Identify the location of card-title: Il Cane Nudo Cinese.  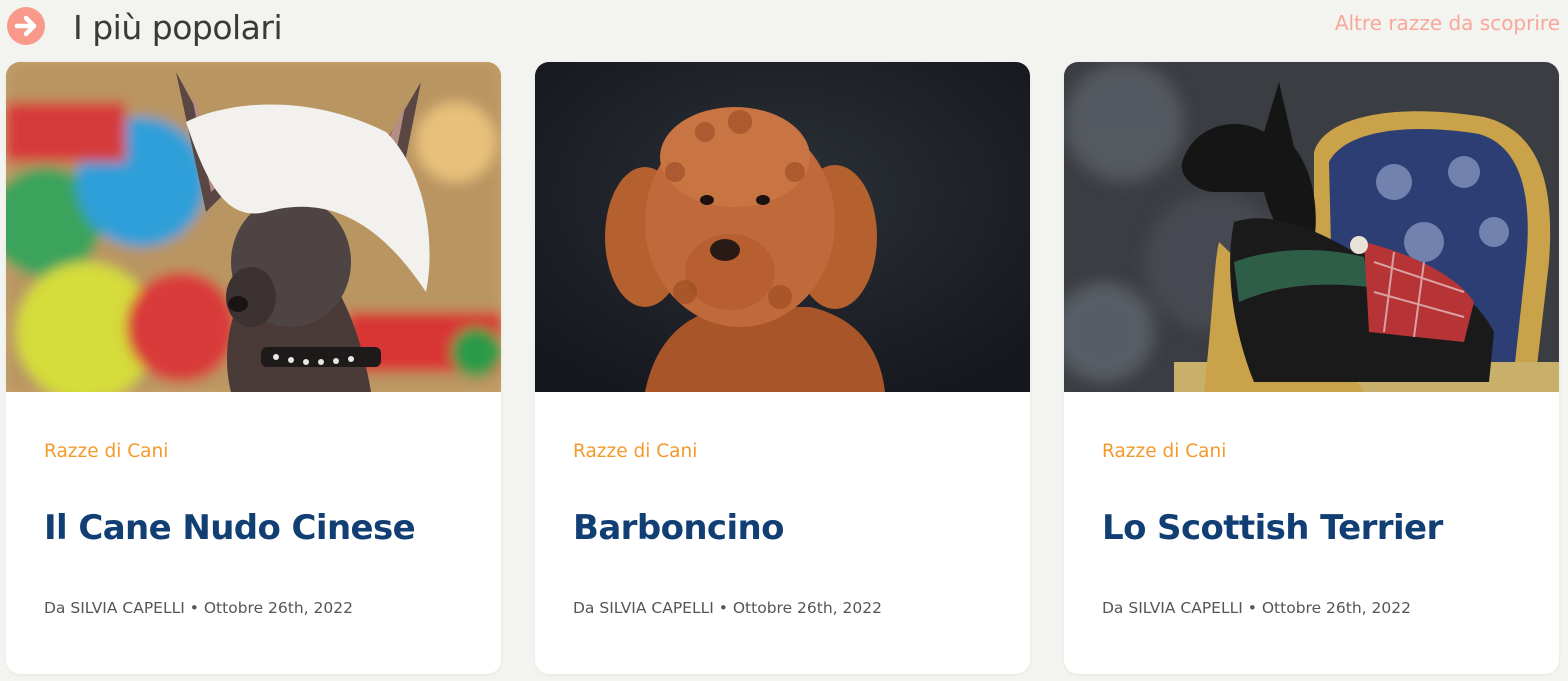
(264, 528).